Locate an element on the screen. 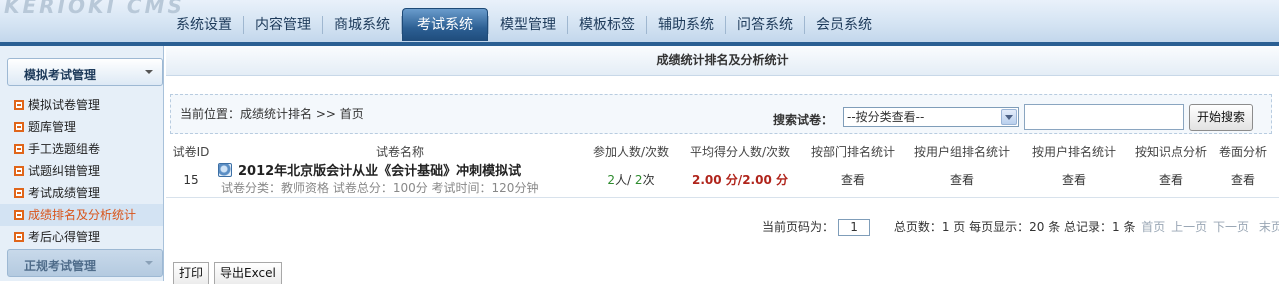 The height and width of the screenshot is (284, 1279). nav-tab: 问答系统 is located at coordinates (765, 25).